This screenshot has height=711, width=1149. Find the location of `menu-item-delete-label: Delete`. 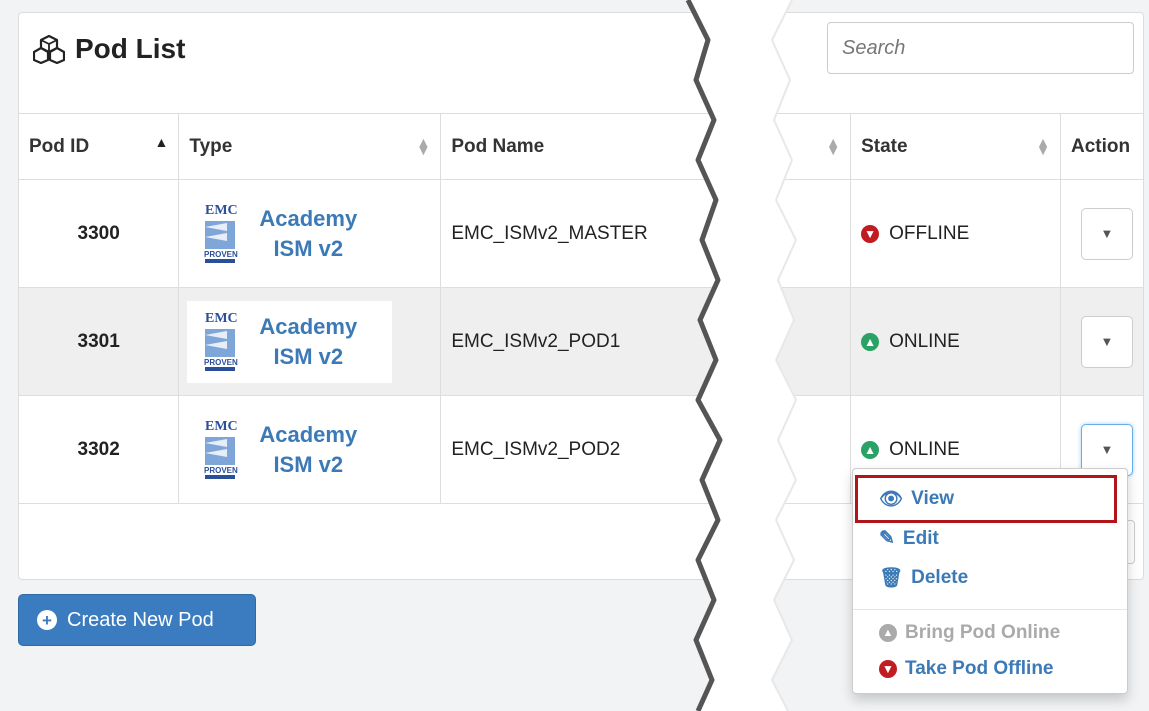

menu-item-delete-label: Delete is located at coordinates (940, 577).